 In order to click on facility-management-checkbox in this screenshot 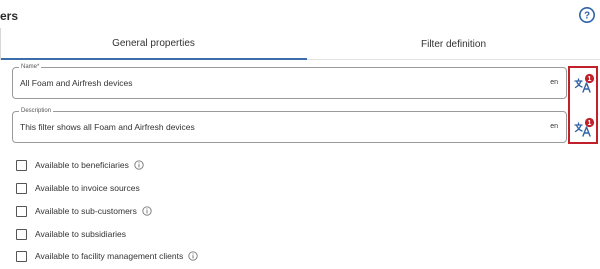, I will do `click(21, 256)`.